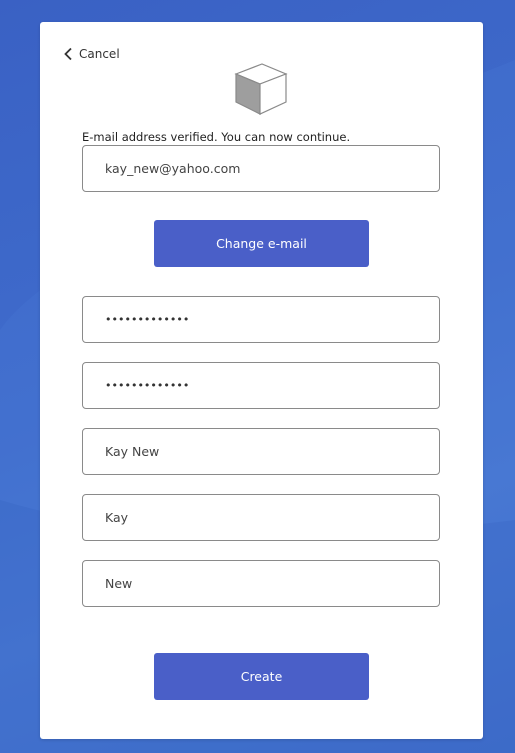 Image resolution: width=515 pixels, height=753 pixels. Describe the element at coordinates (261, 319) in the screenshot. I see `password-field` at that location.